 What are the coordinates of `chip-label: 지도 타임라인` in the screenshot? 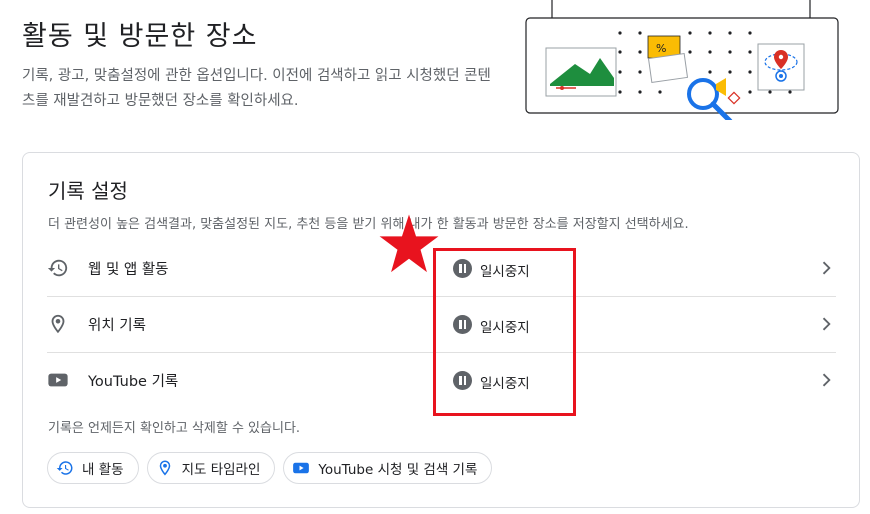 It's located at (221, 470).